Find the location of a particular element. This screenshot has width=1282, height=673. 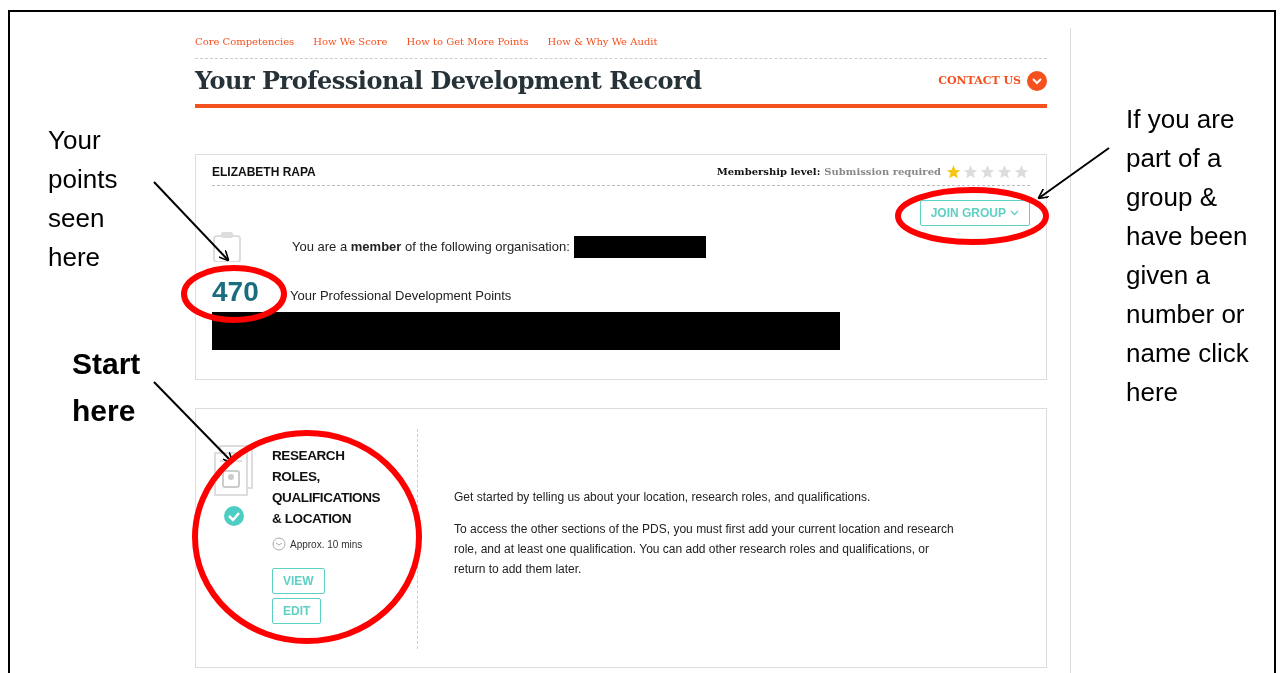

membership-value: Submission required is located at coordinates (882, 172).